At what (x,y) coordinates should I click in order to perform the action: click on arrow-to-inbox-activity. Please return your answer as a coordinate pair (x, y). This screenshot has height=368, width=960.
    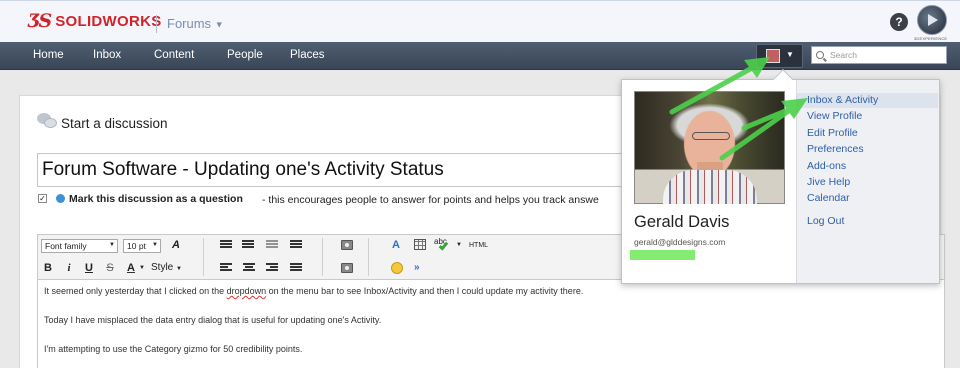
    Looking at the image, I should click on (756, 134).